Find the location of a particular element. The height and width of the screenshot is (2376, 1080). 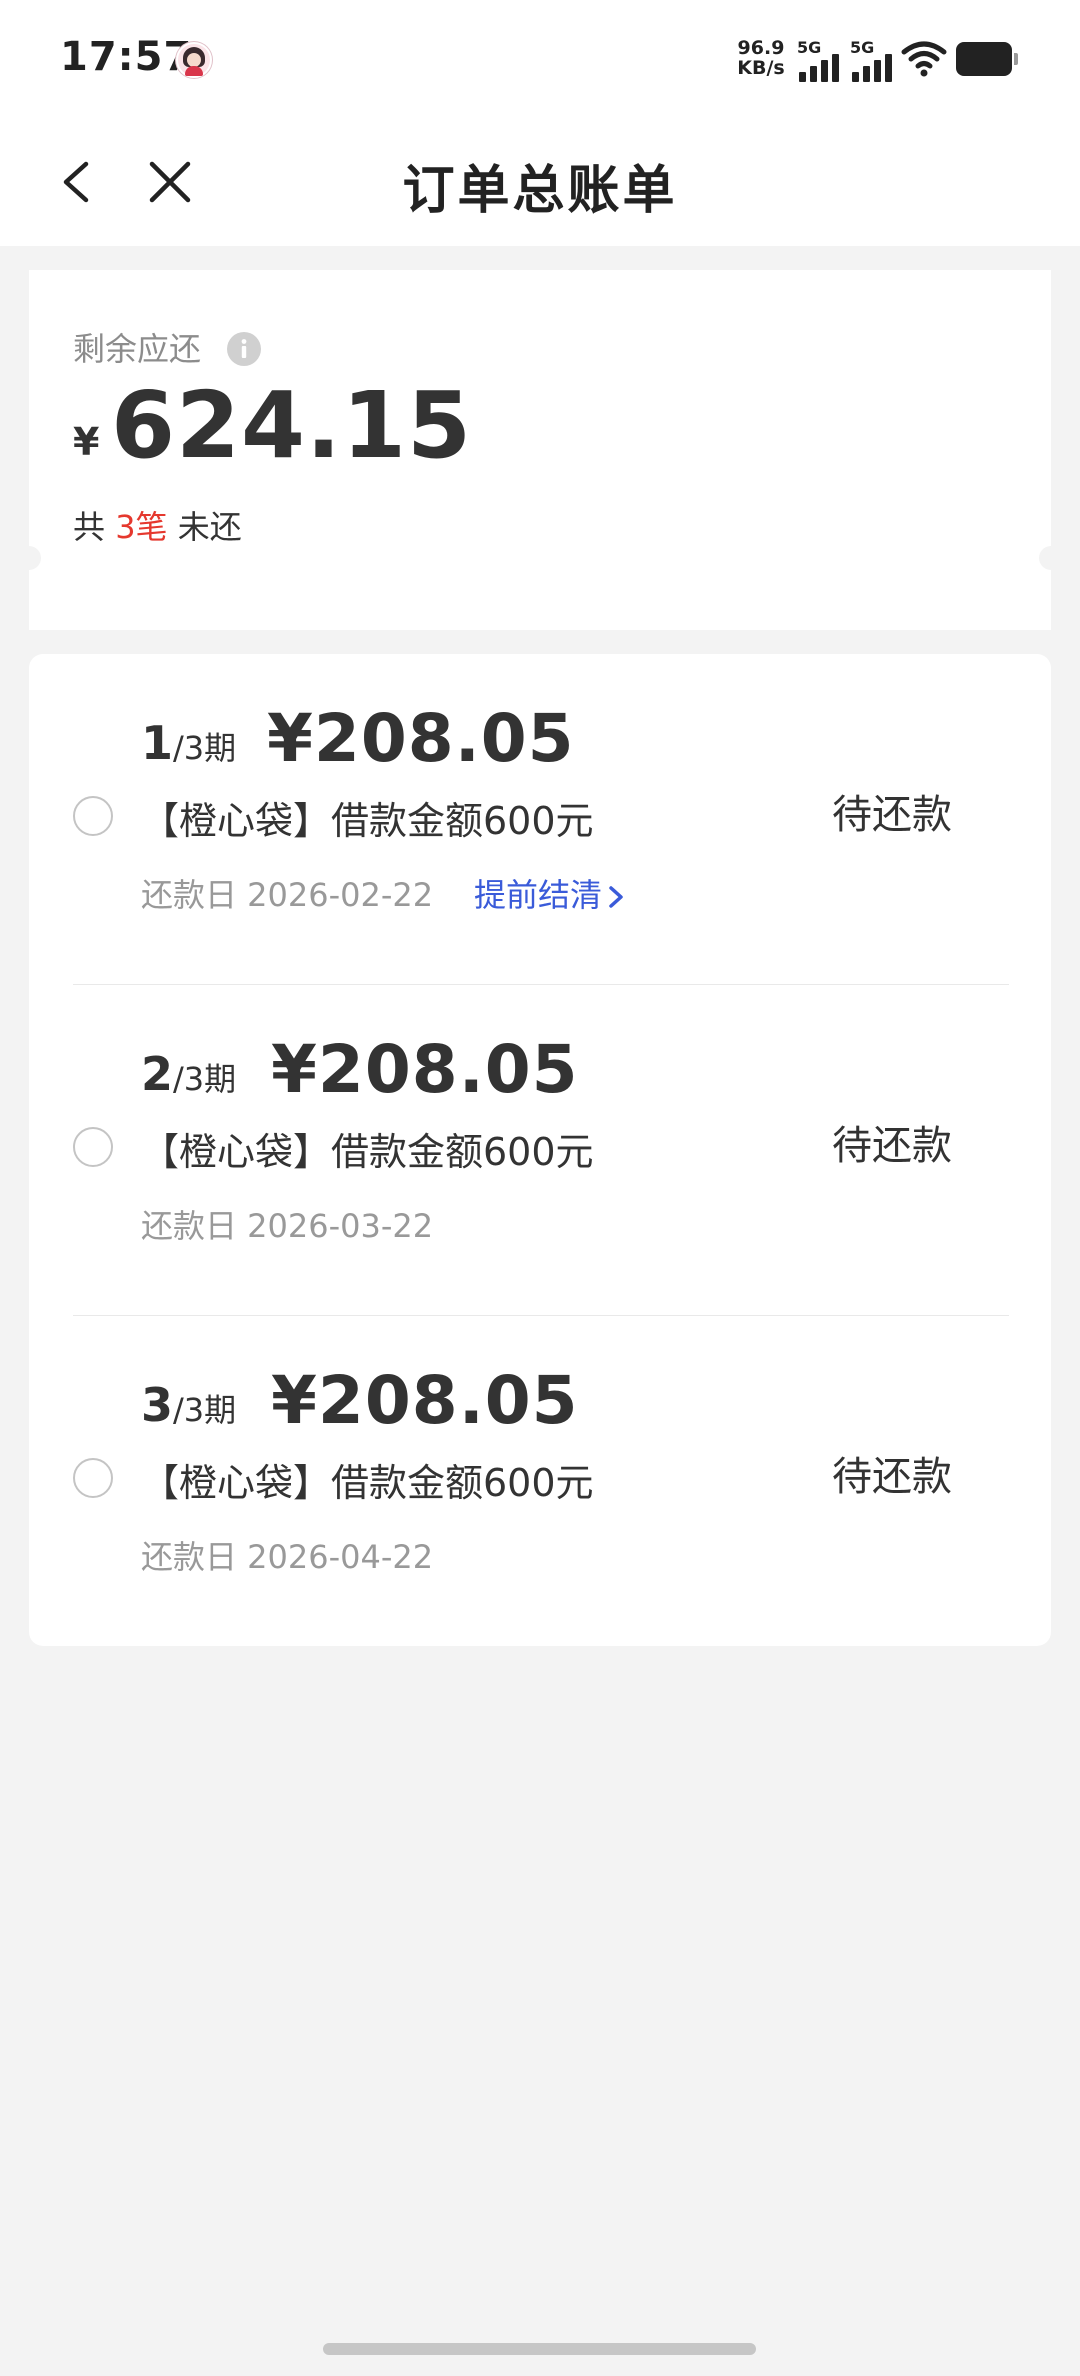

chevron-right-icon is located at coordinates (616, 897).